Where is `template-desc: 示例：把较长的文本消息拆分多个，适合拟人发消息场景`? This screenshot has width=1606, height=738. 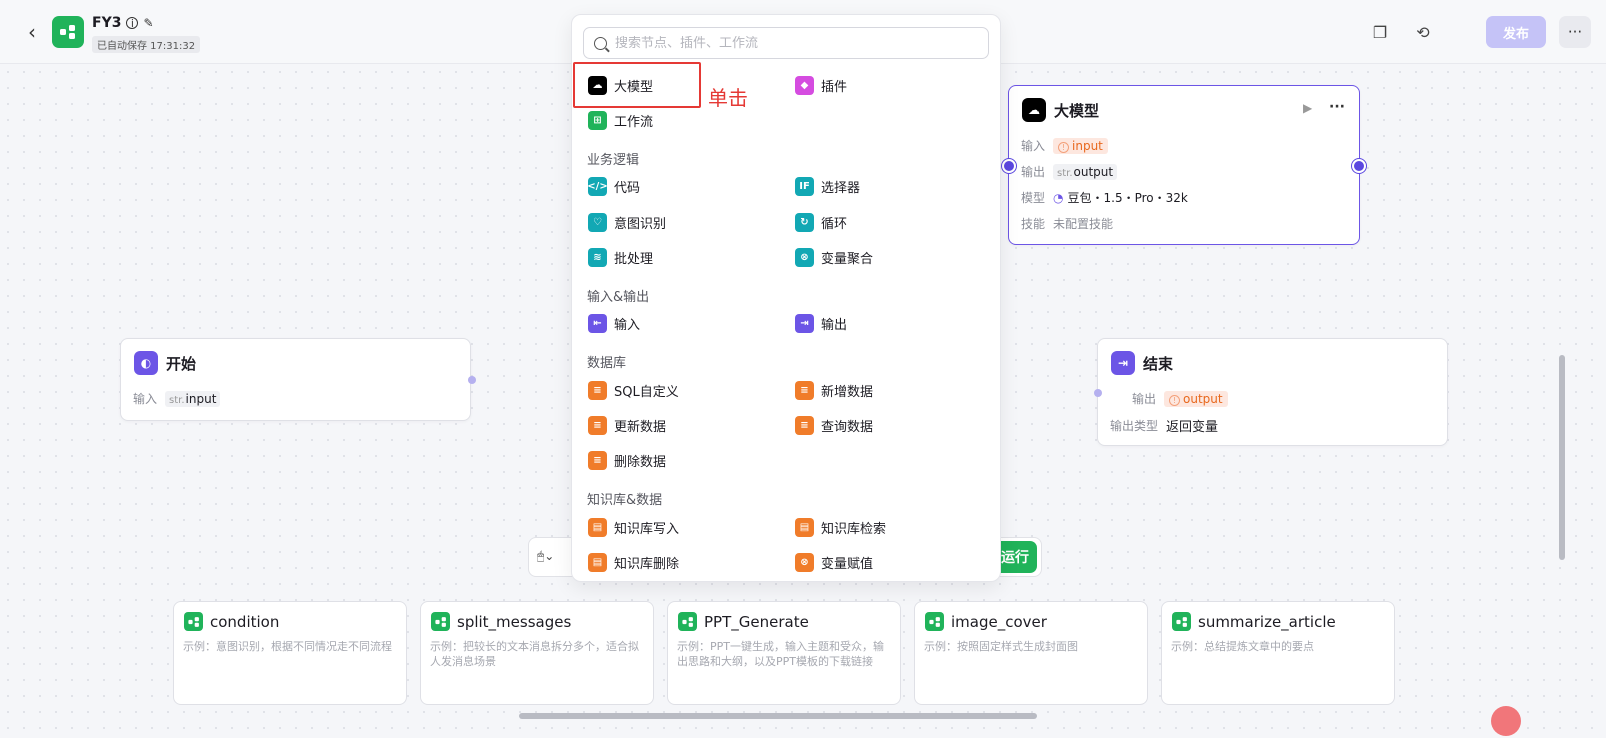
template-desc: 示例：把较长的文本消息拆分多个，适合拟人发消息场景 is located at coordinates (534, 654).